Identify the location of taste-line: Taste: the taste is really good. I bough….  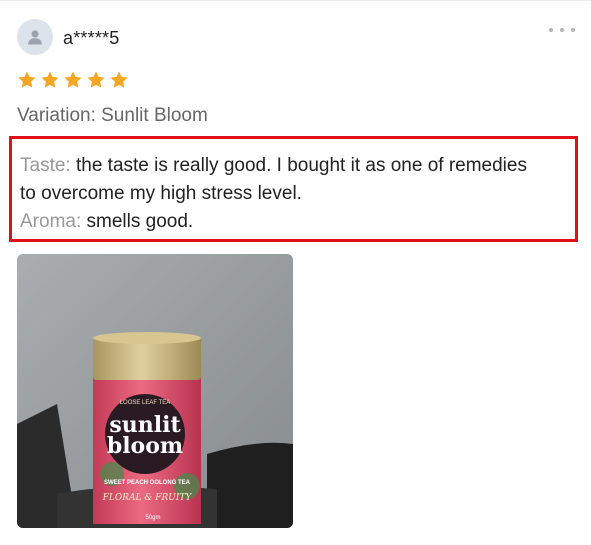
(297, 166).